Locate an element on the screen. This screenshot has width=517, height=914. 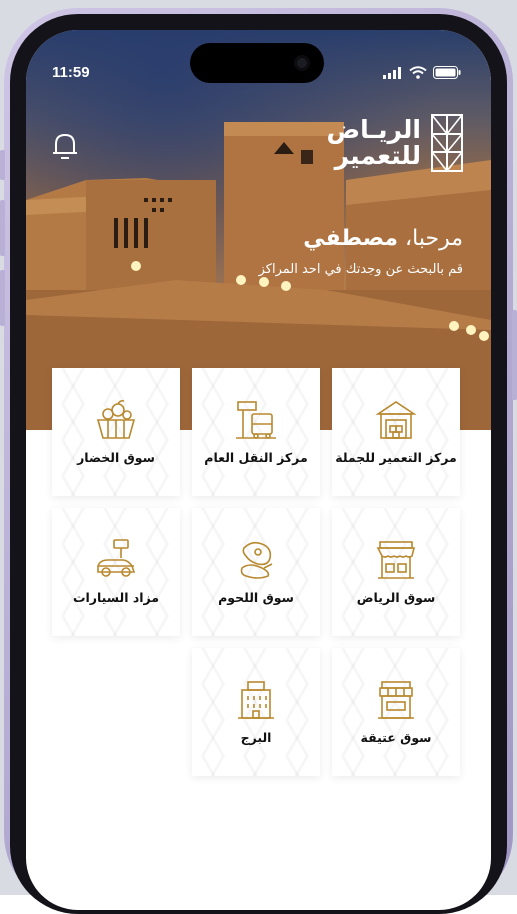
tile-wholesale-center: مركز التعمير للجملة is located at coordinates (396, 432).